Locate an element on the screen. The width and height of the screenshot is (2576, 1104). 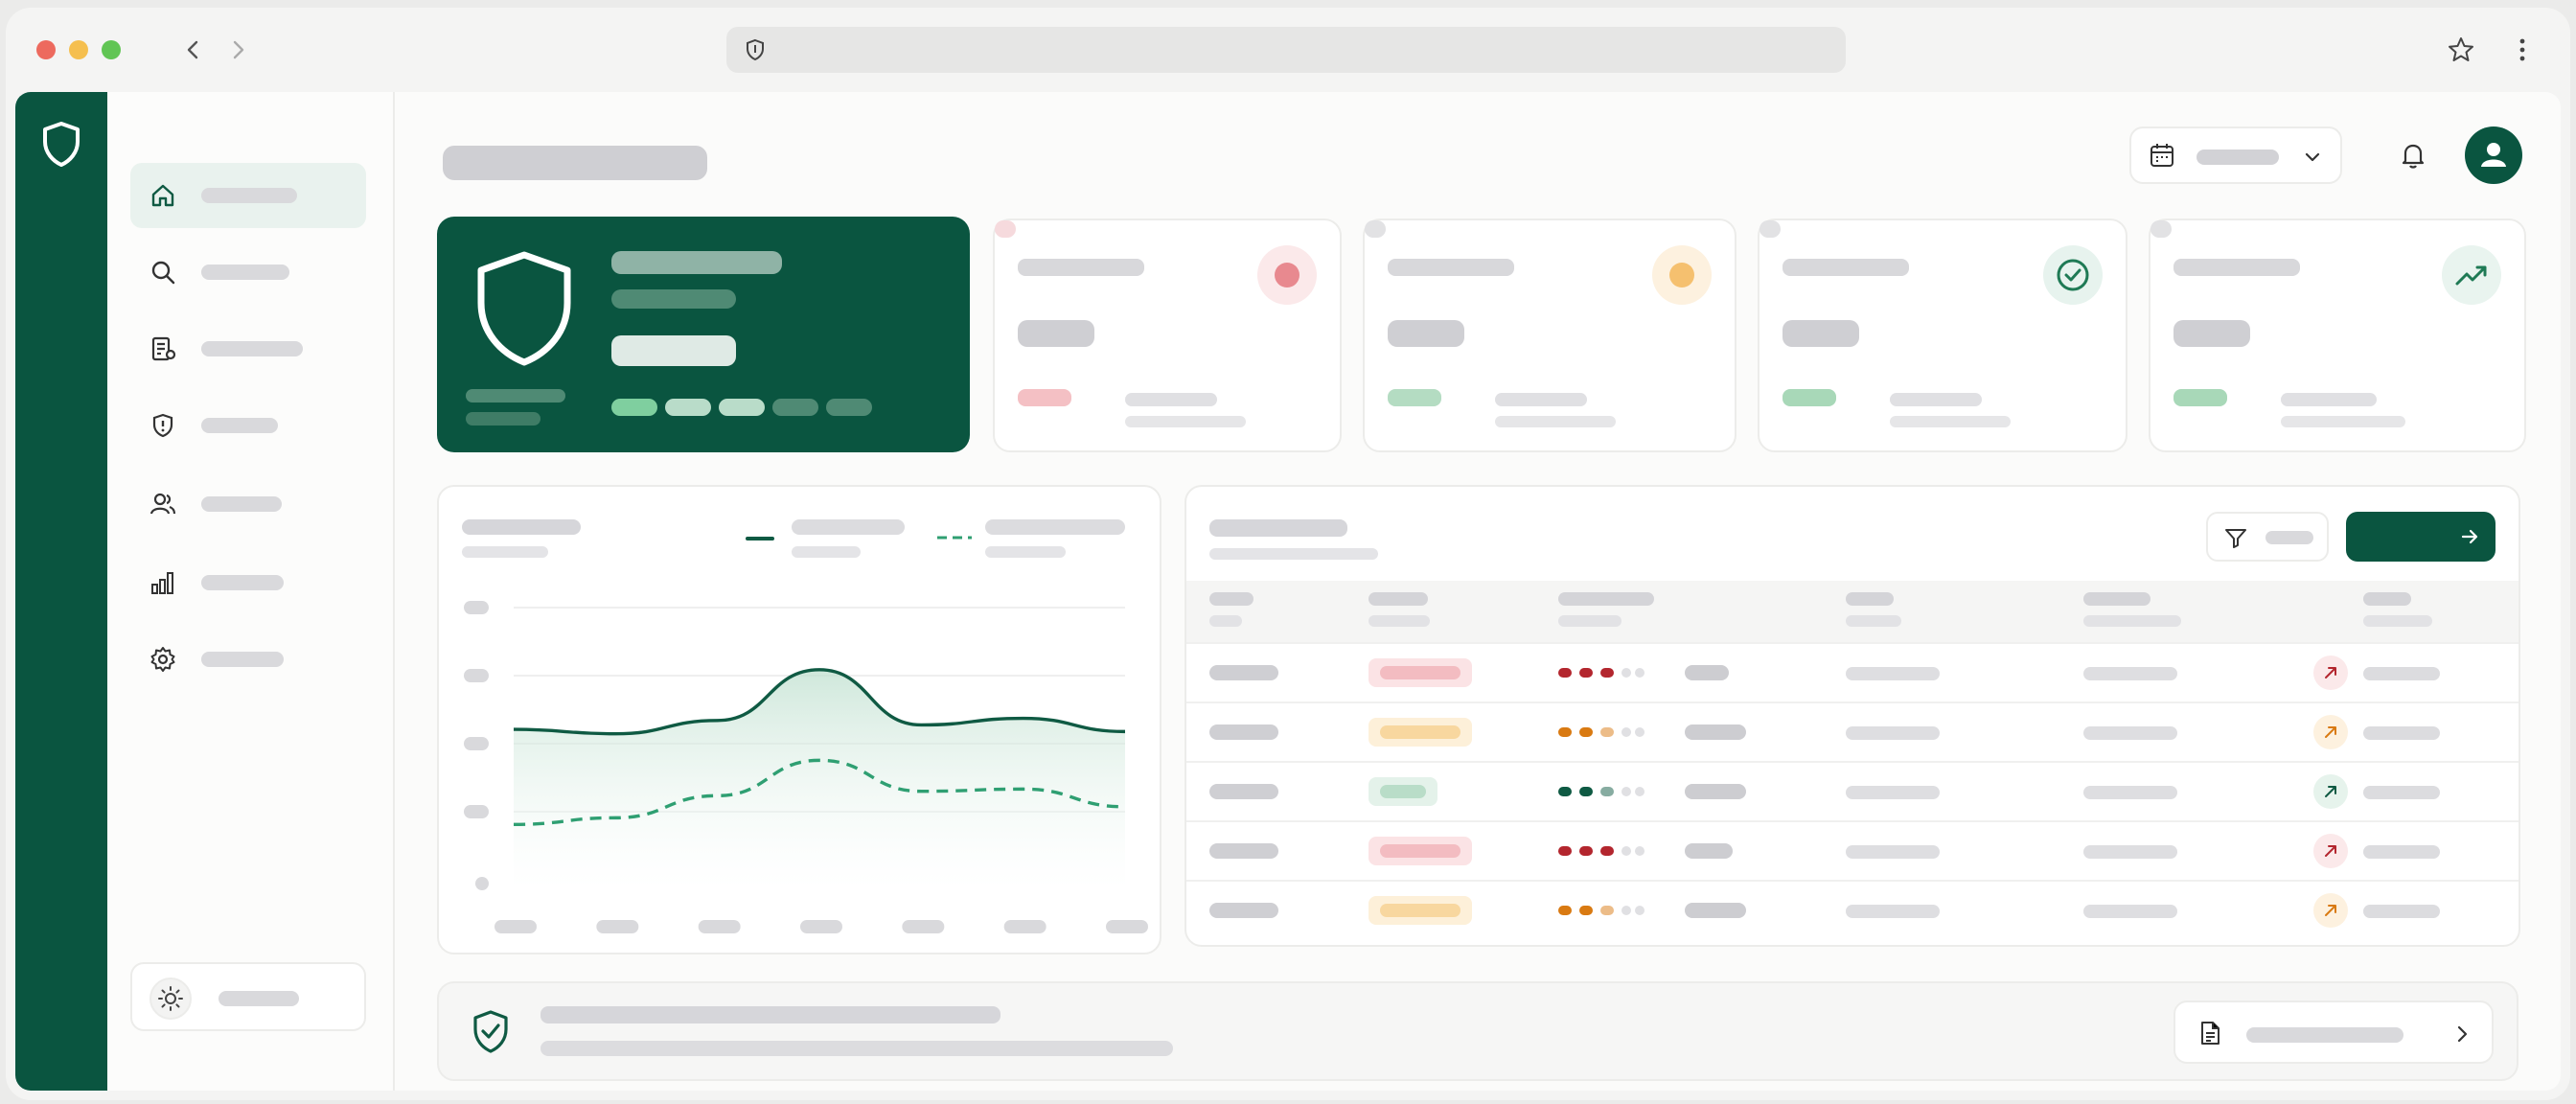
sidebar-item-reports is located at coordinates (248, 348).